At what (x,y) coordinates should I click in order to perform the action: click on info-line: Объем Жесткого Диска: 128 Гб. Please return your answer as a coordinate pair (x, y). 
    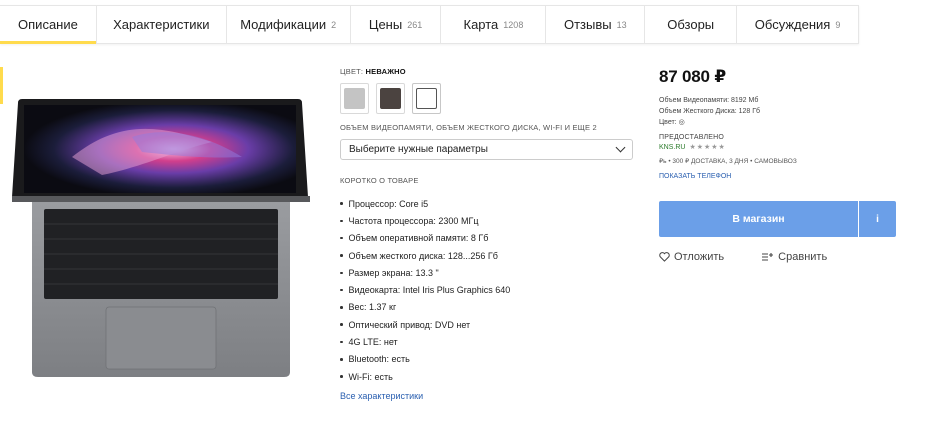
    Looking at the image, I should click on (710, 111).